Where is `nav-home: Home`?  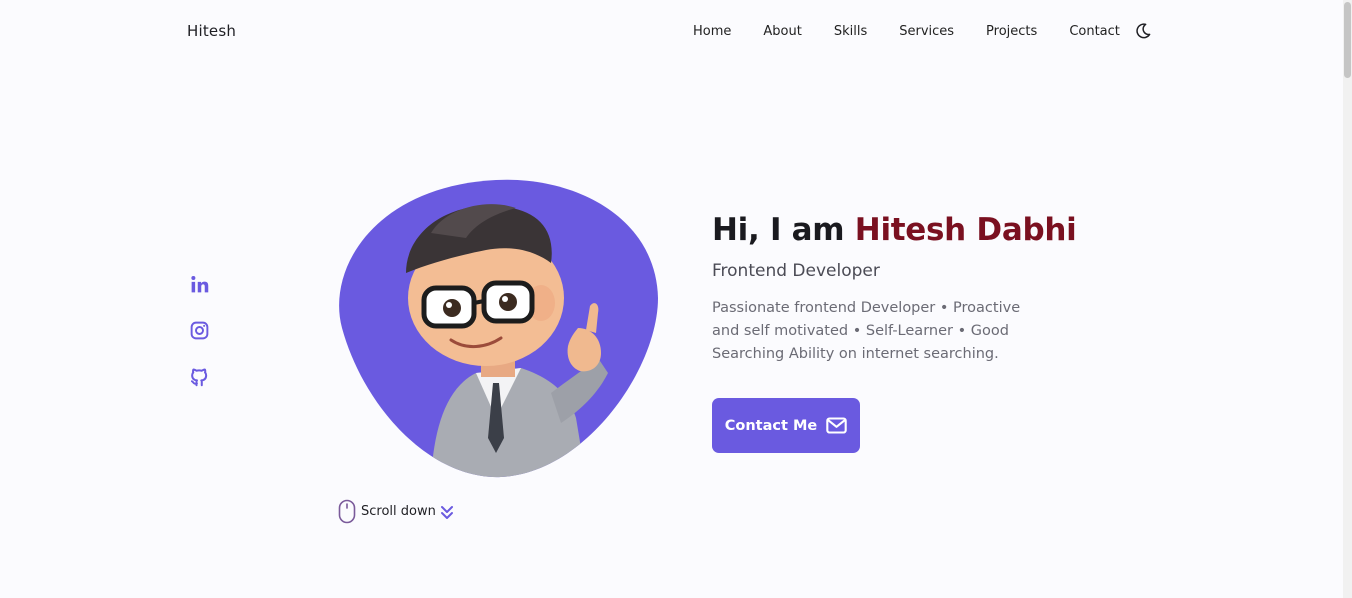
nav-home: Home is located at coordinates (712, 31).